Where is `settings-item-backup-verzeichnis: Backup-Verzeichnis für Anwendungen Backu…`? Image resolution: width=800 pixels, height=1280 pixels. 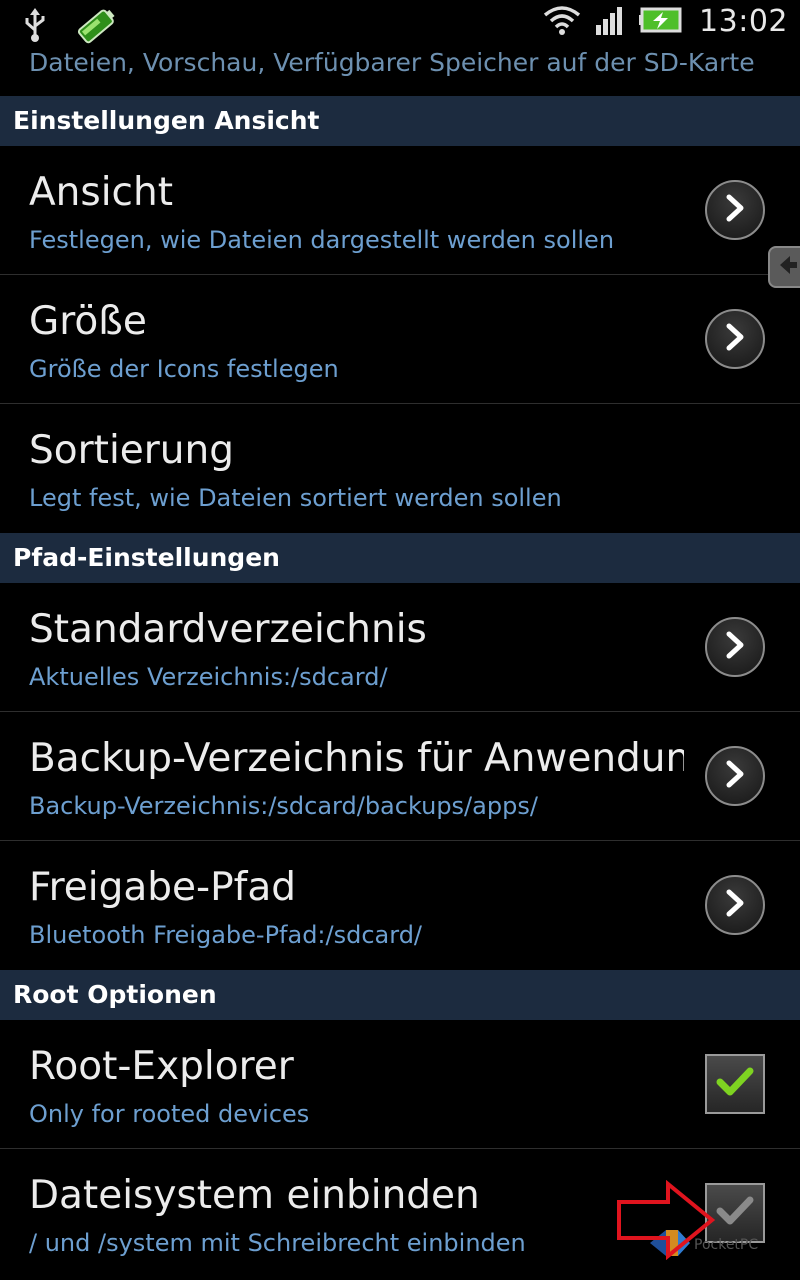
settings-item-backup-verzeichnis: Backup-Verzeichnis für Anwendungen Backu… is located at coordinates (400, 776).